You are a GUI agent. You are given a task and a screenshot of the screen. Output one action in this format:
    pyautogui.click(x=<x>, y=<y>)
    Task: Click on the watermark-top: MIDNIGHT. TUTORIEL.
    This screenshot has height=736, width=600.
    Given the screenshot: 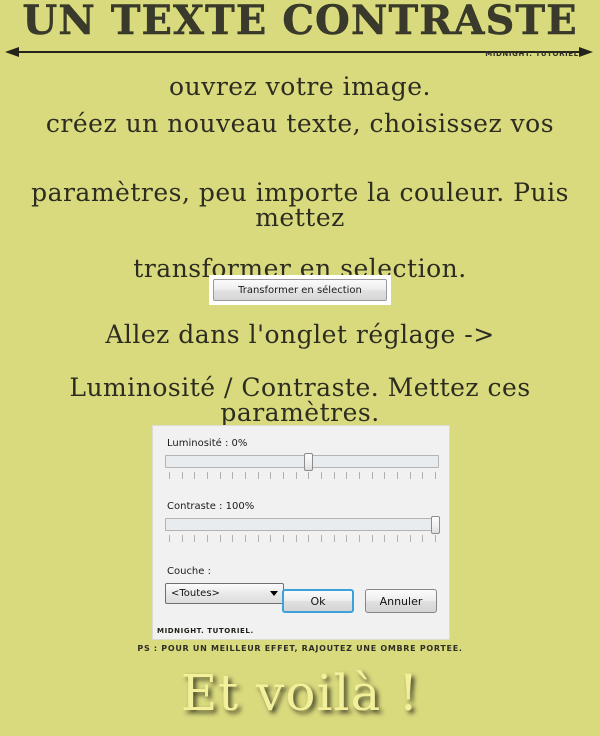 What is the action you would take?
    pyautogui.click(x=533, y=54)
    